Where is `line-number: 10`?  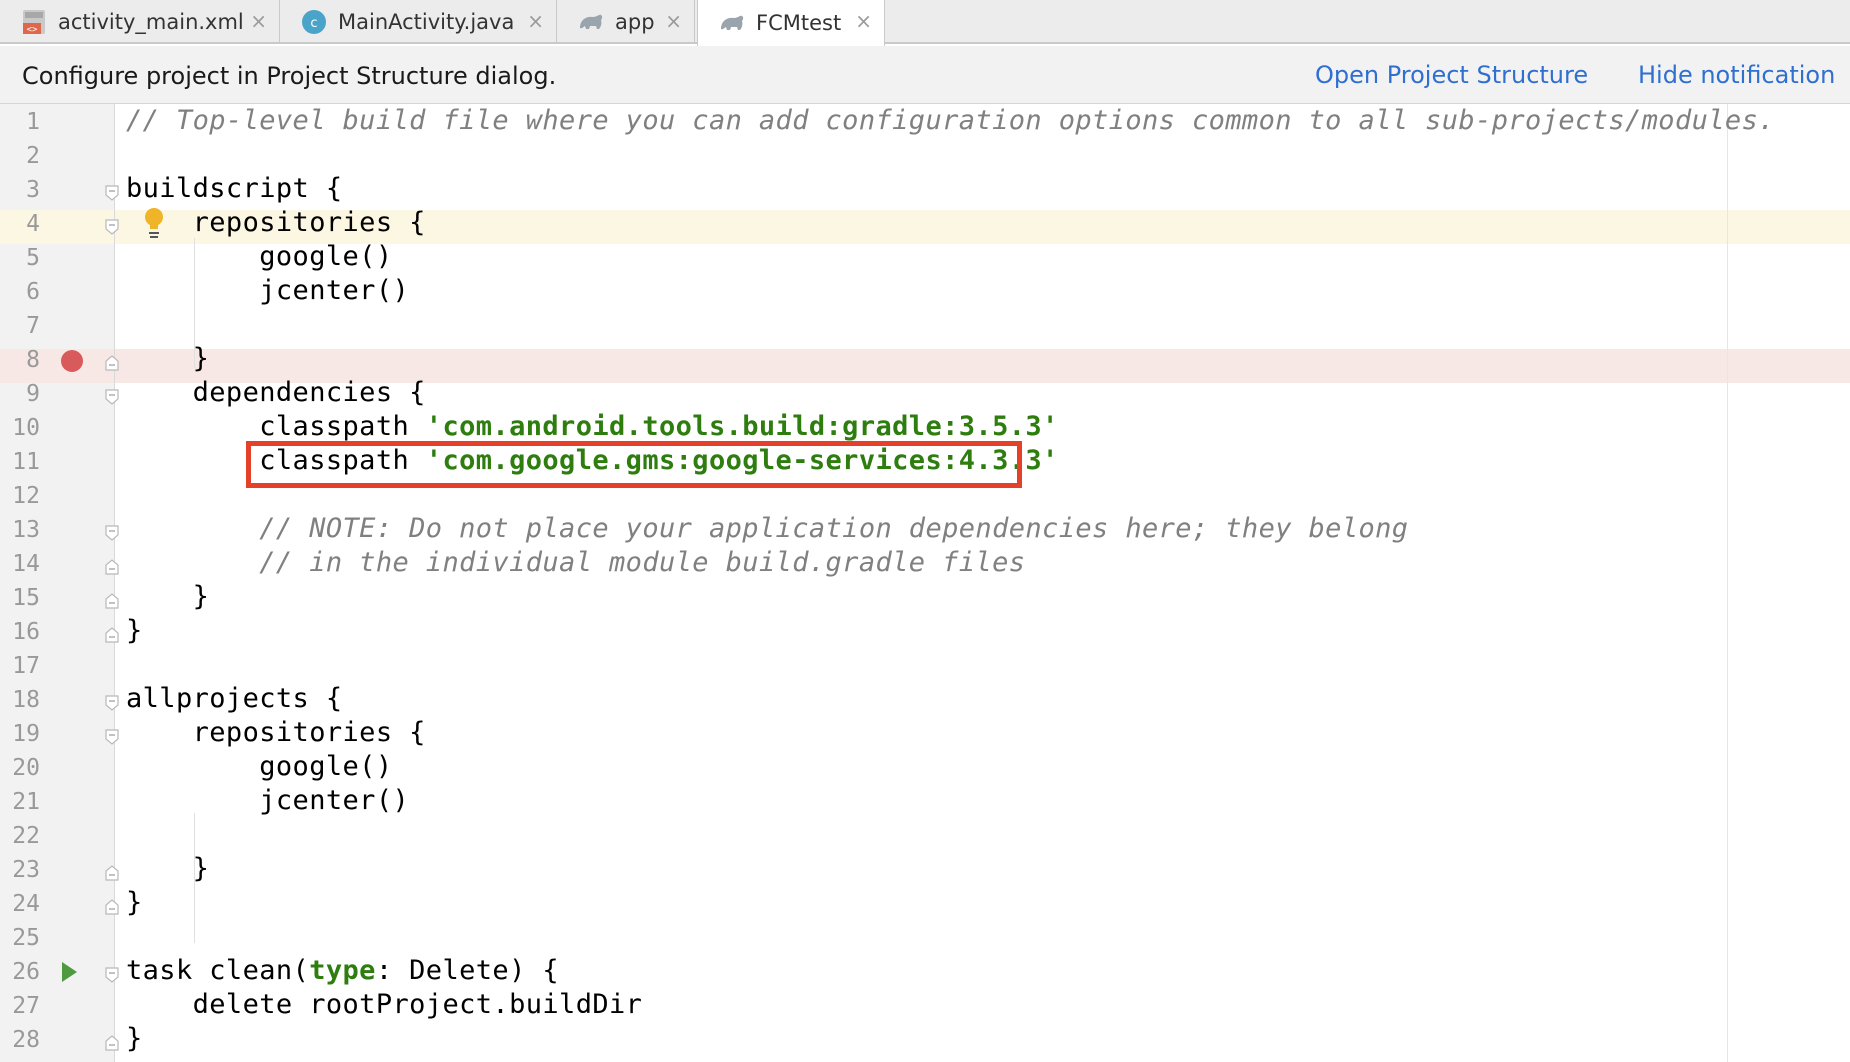
line-number: 10 is located at coordinates (26, 428).